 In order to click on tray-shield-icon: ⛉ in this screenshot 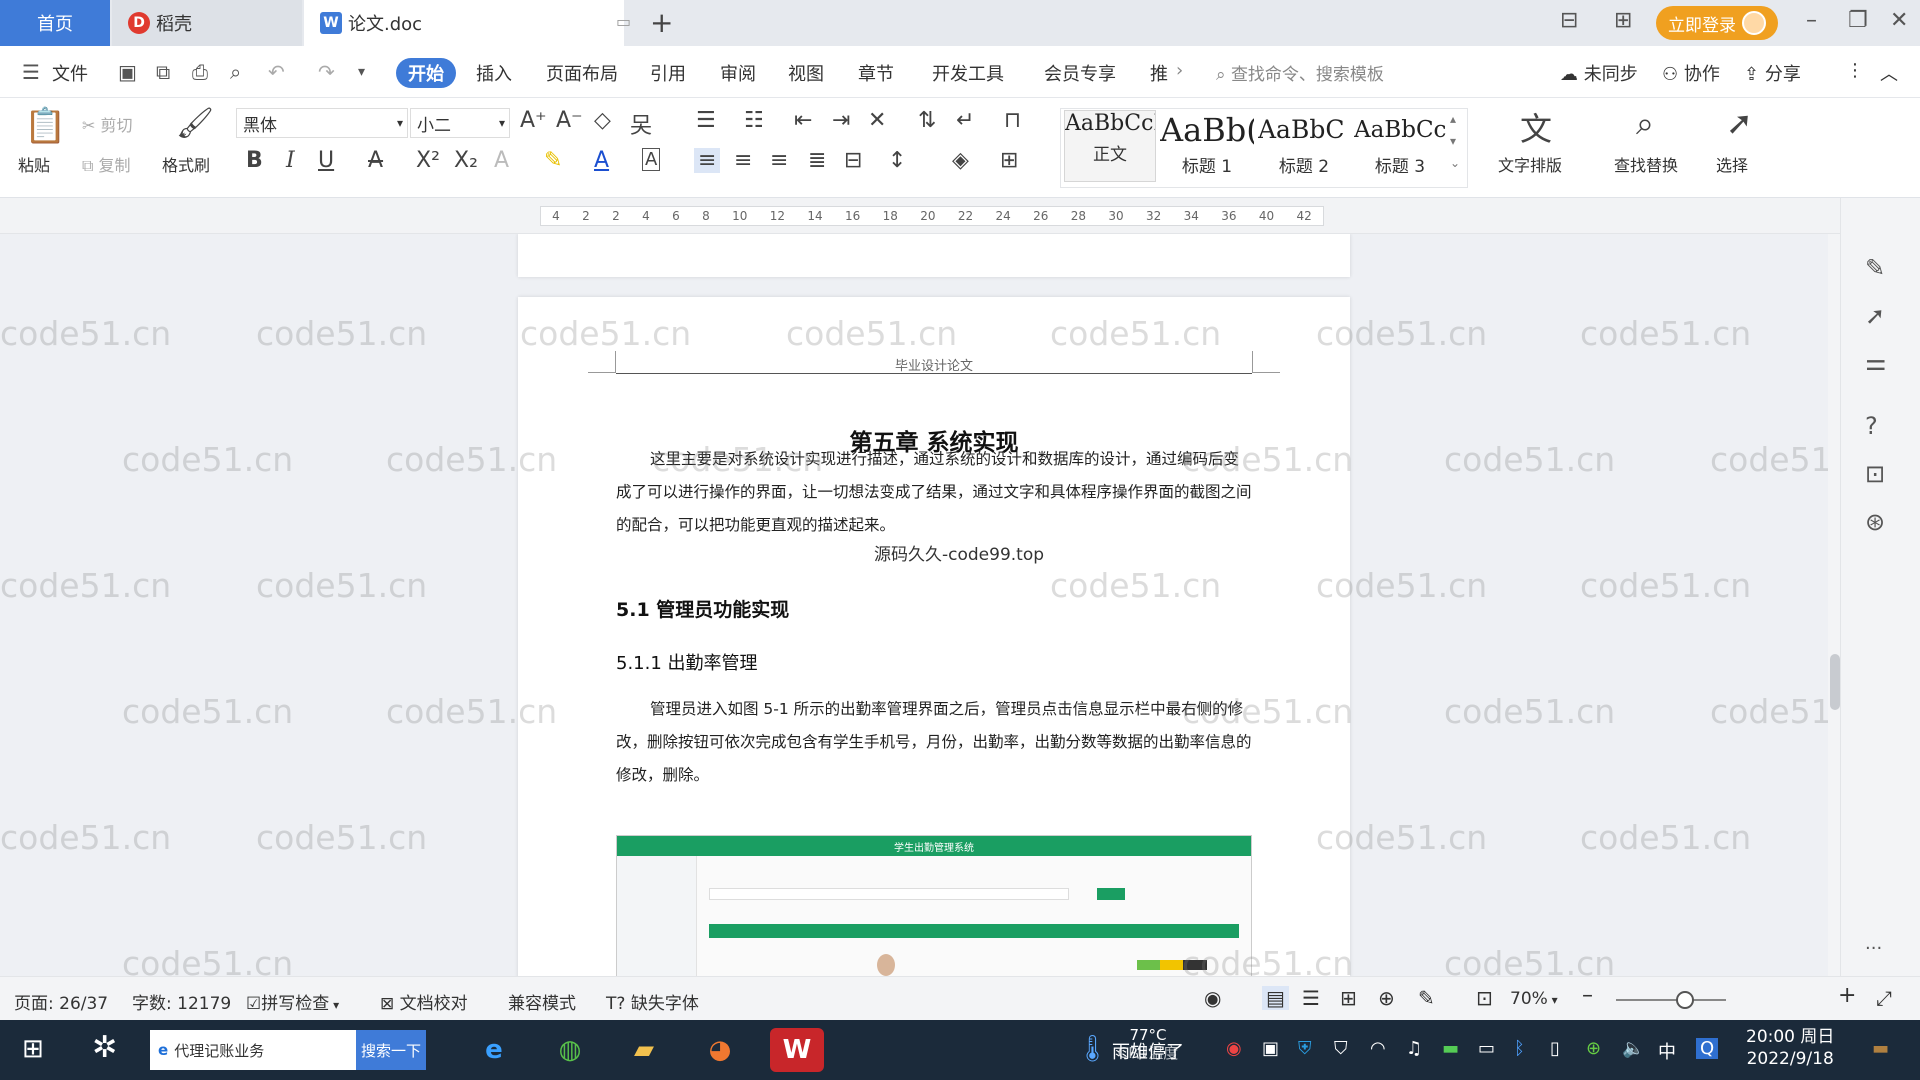, I will do `click(1341, 1048)`.